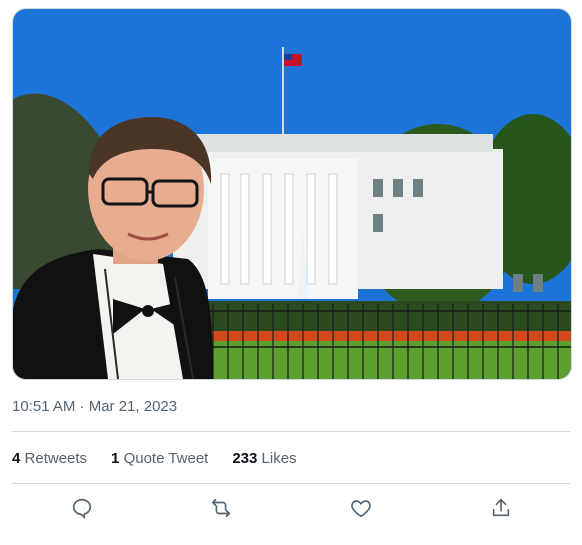  I want to click on retweet-button, so click(221, 510).